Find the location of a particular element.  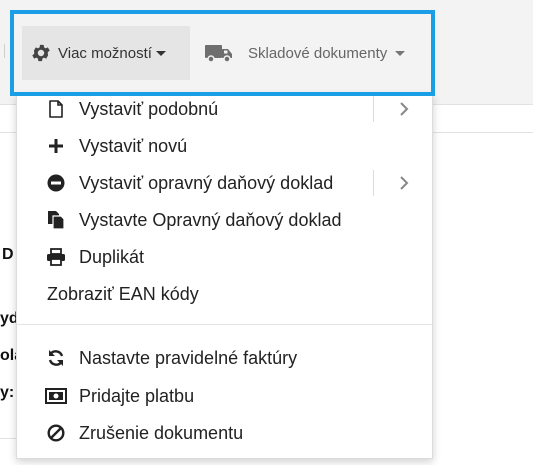

menu-item-label: Zrušenie dokumentu is located at coordinates (161, 432).